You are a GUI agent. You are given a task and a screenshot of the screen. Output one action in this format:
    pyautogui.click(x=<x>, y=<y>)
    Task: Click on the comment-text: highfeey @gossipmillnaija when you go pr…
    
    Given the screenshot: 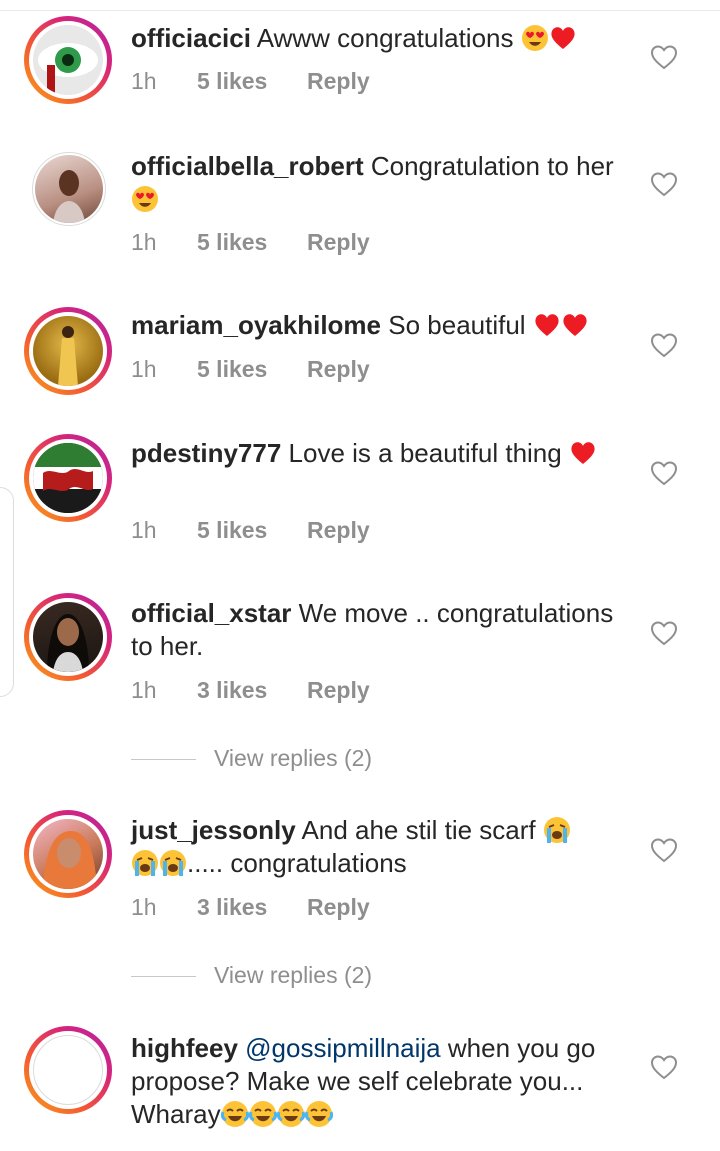 What is the action you would take?
    pyautogui.click(x=381, y=1081)
    